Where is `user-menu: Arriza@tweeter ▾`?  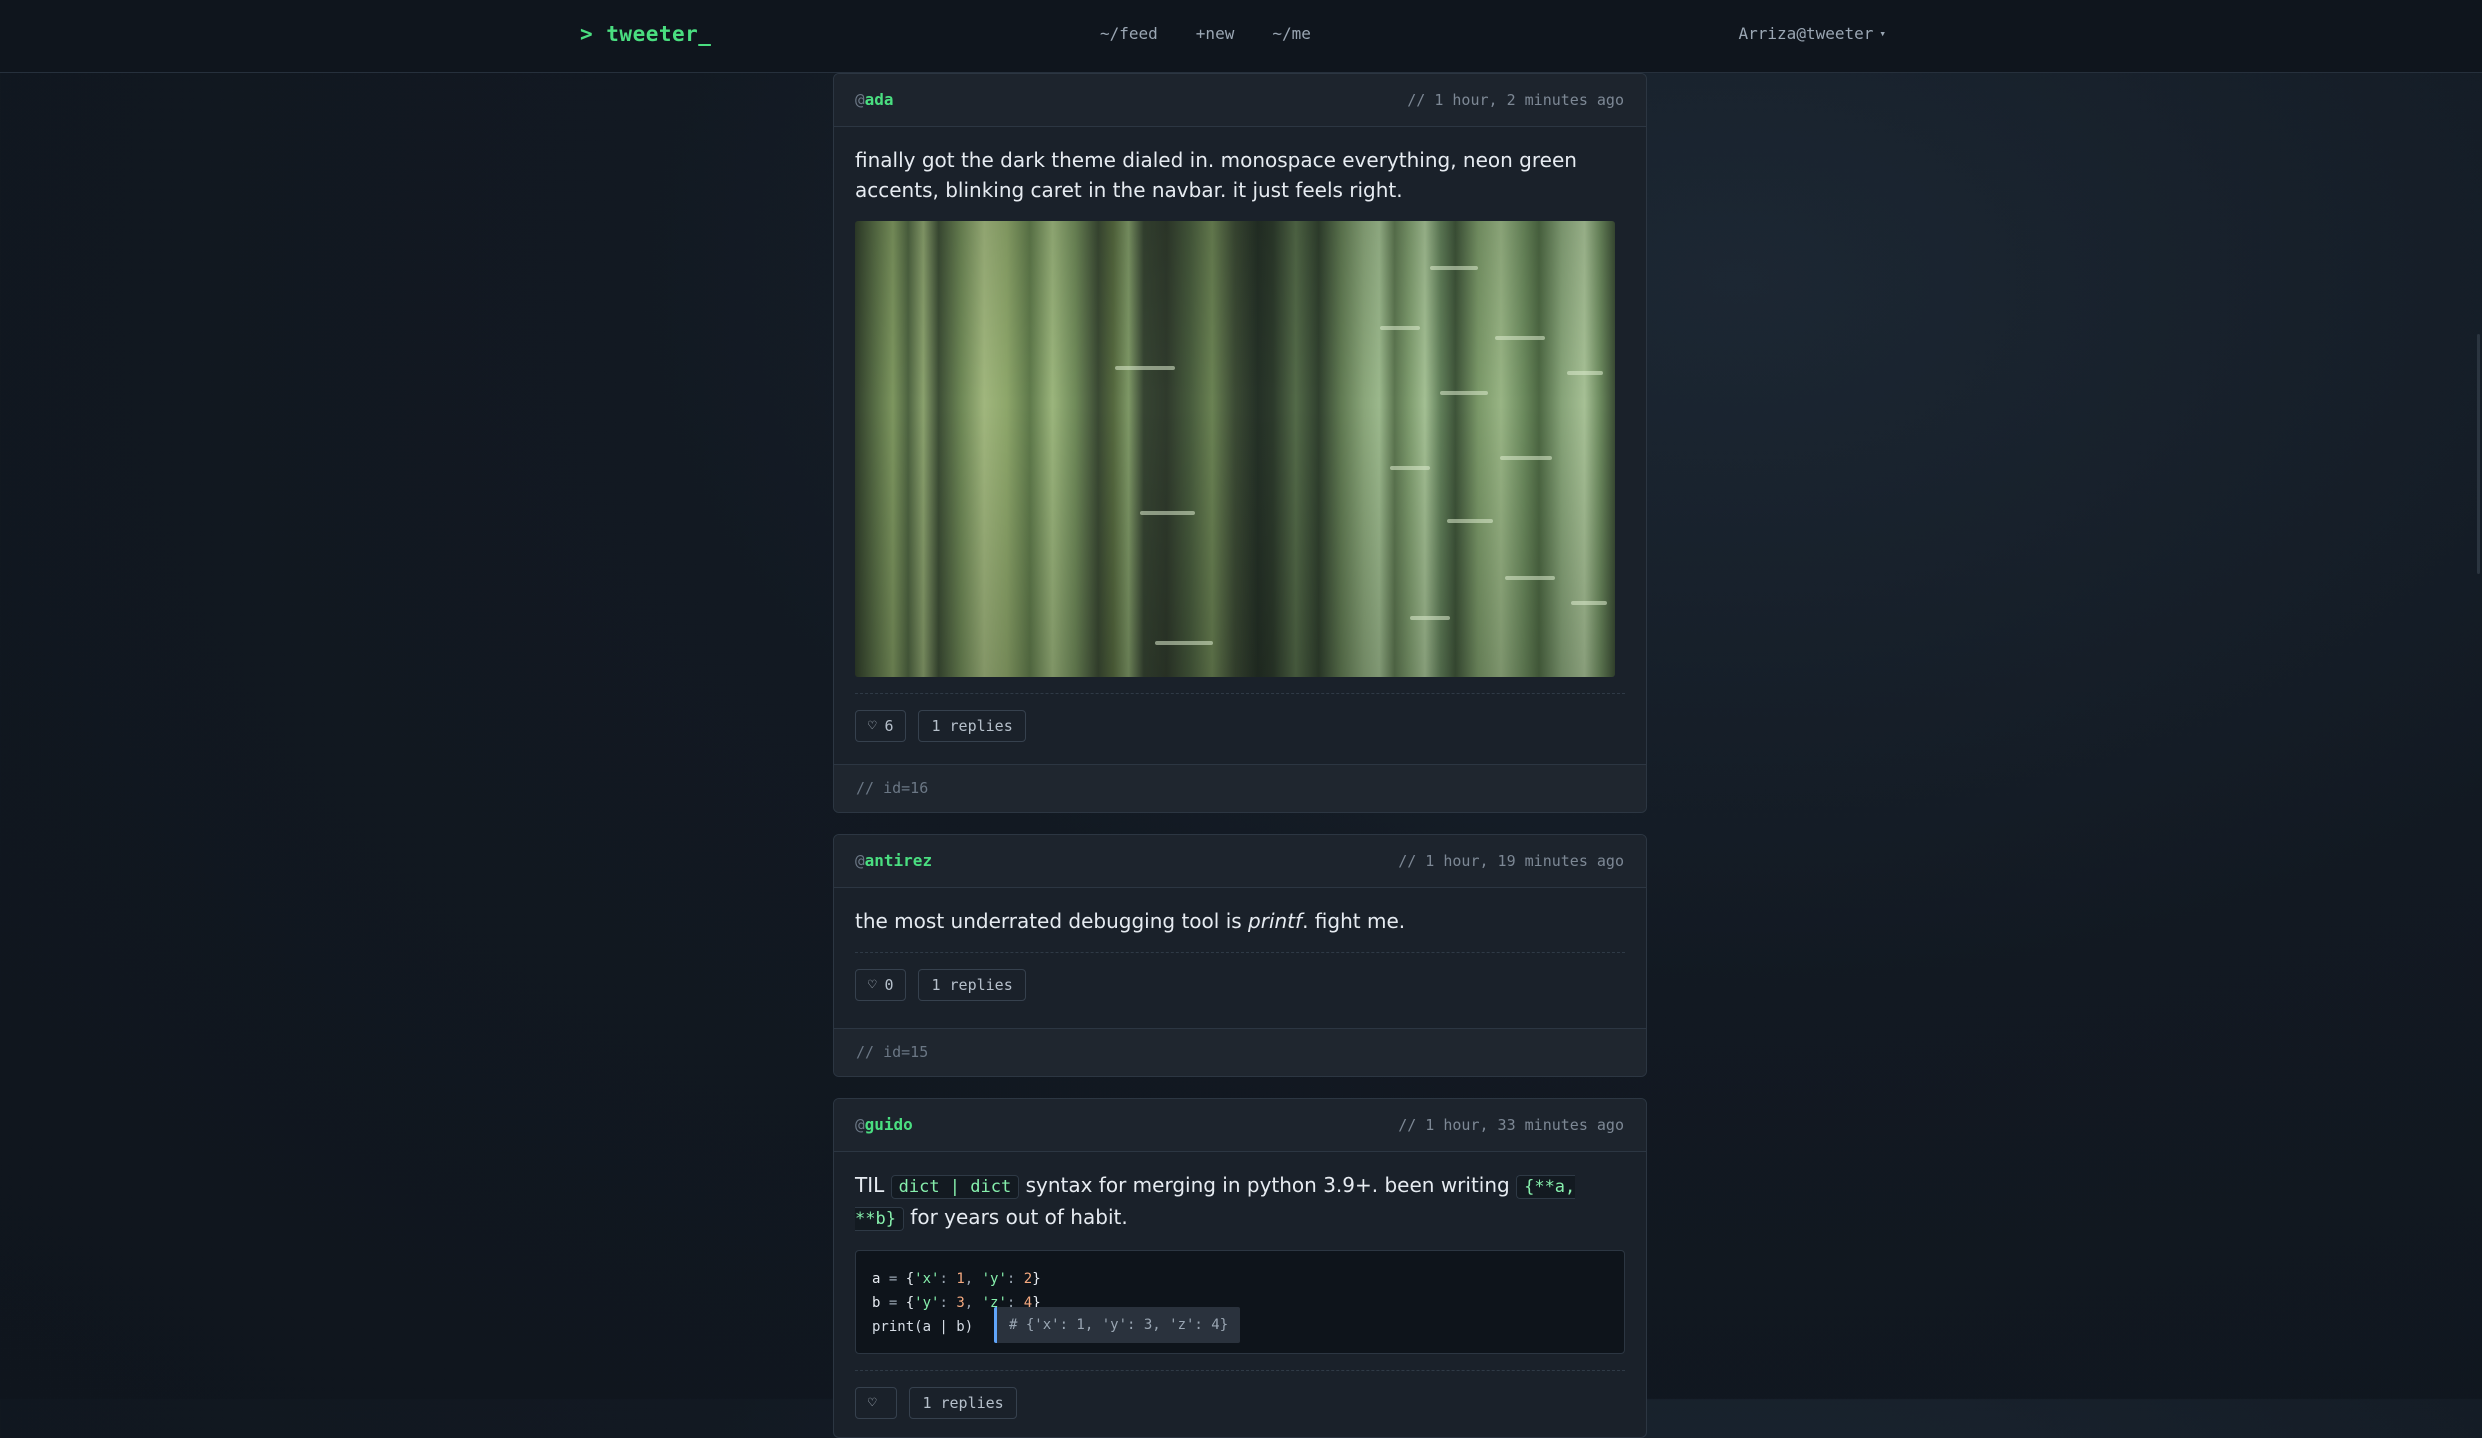 user-menu: Arriza@tweeter ▾ is located at coordinates (1812, 33).